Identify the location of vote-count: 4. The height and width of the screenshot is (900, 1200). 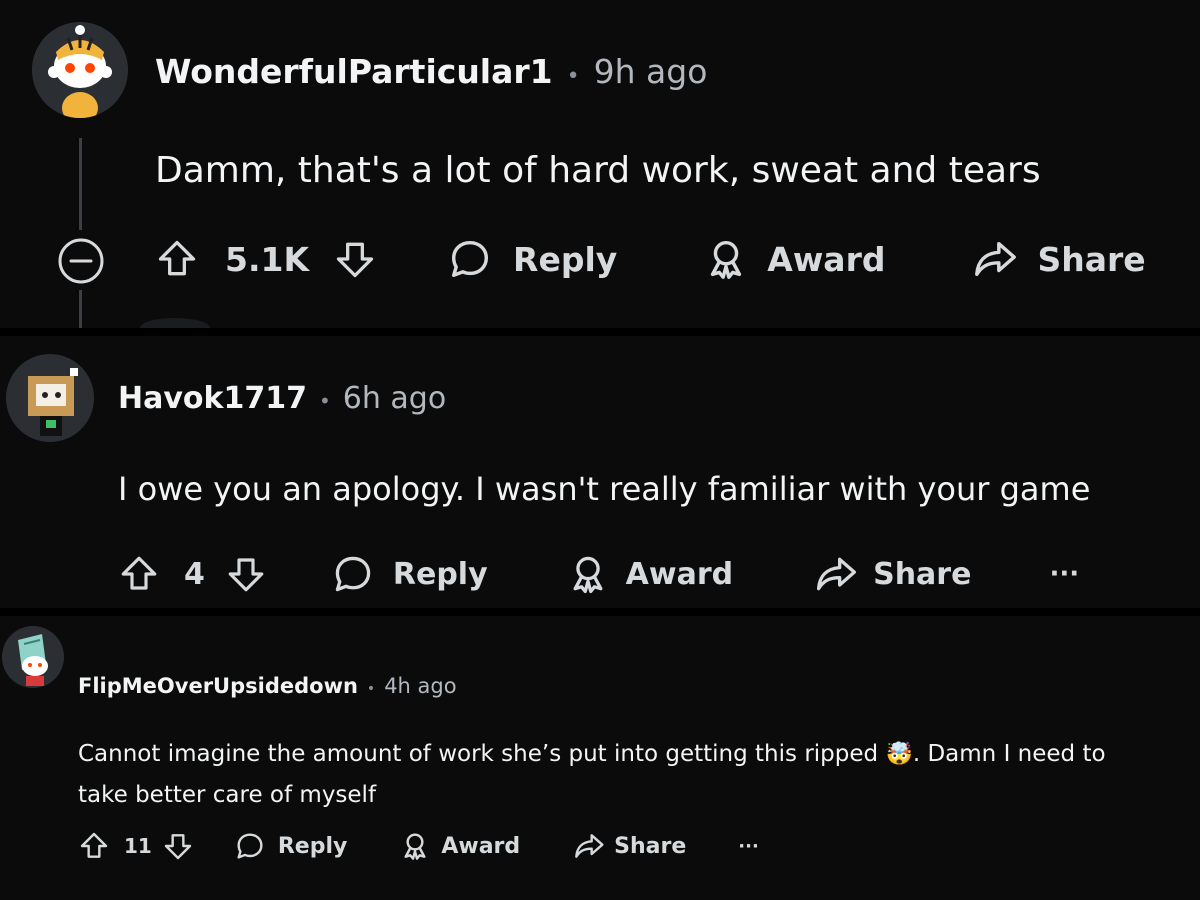
(194, 574).